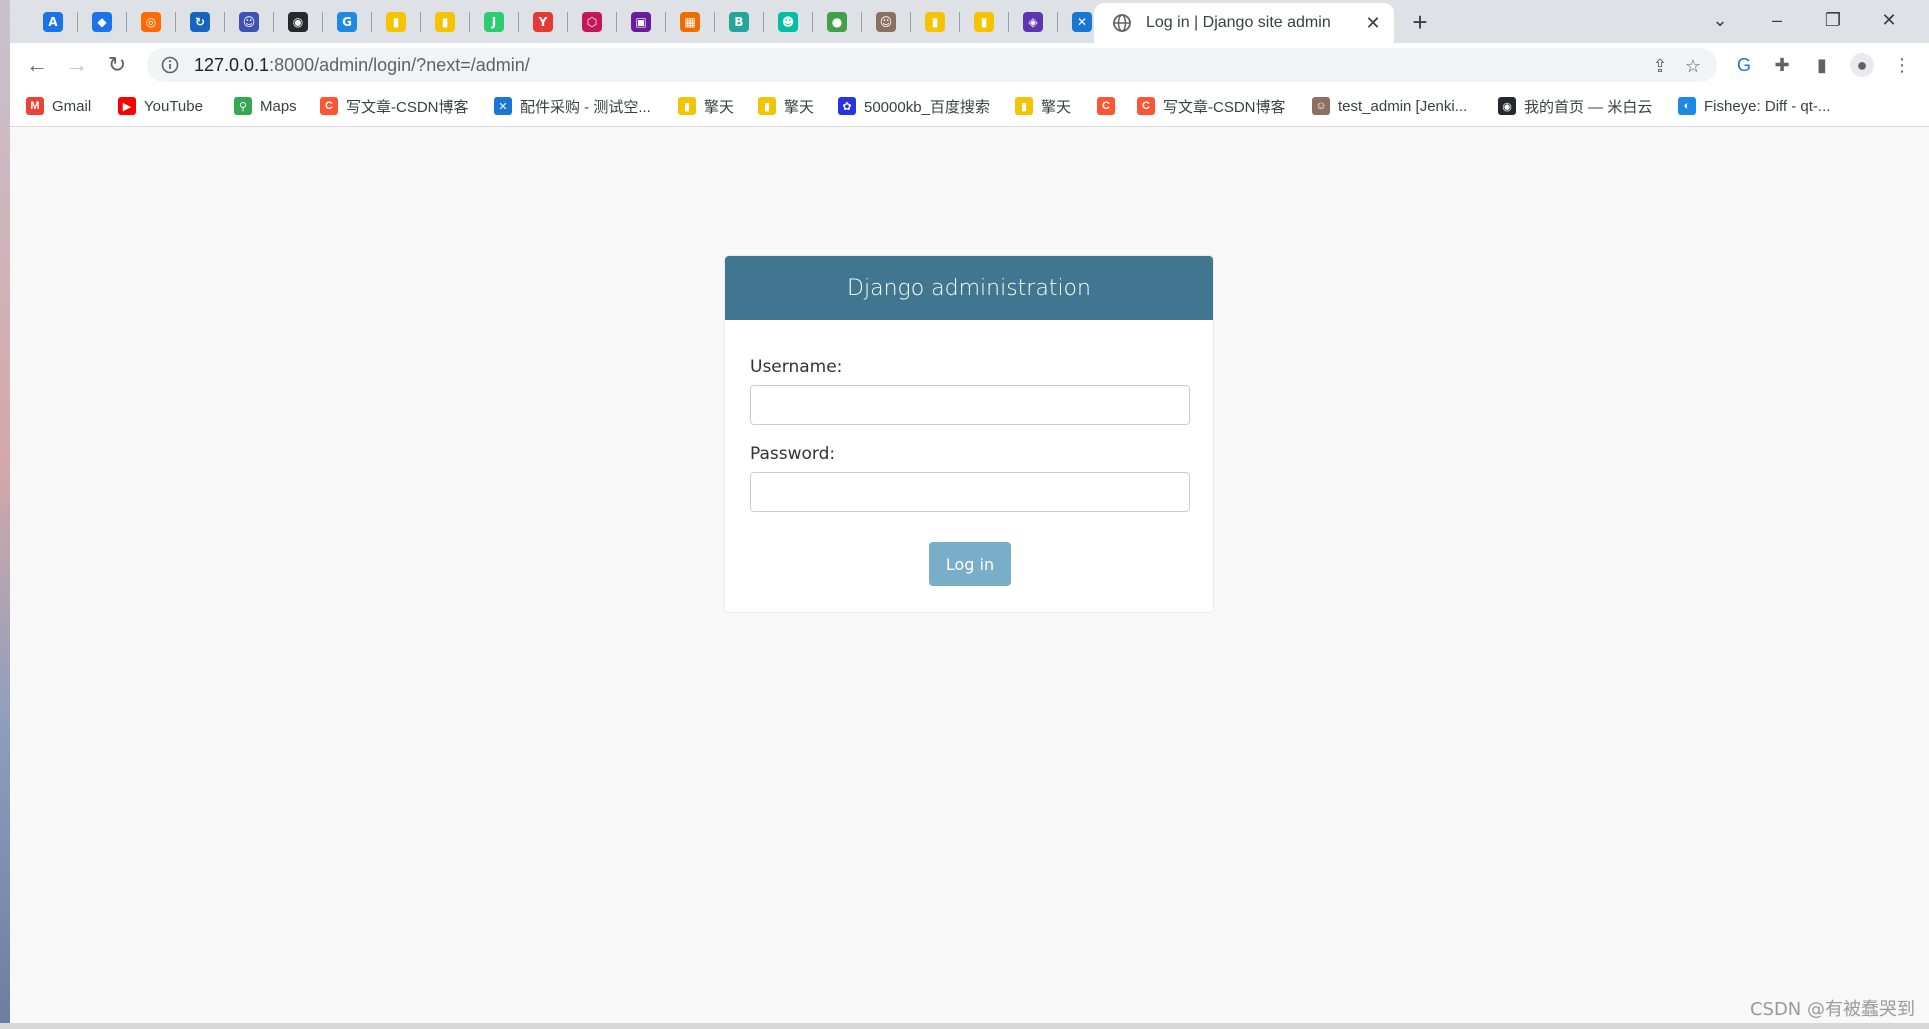  I want to click on blue-swirl-icon: ↻, so click(200, 22).